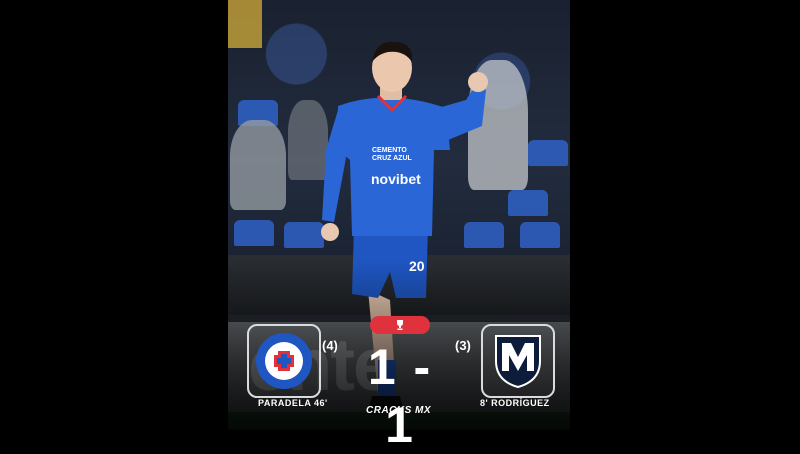  I want to click on trophy-icon, so click(400, 325).